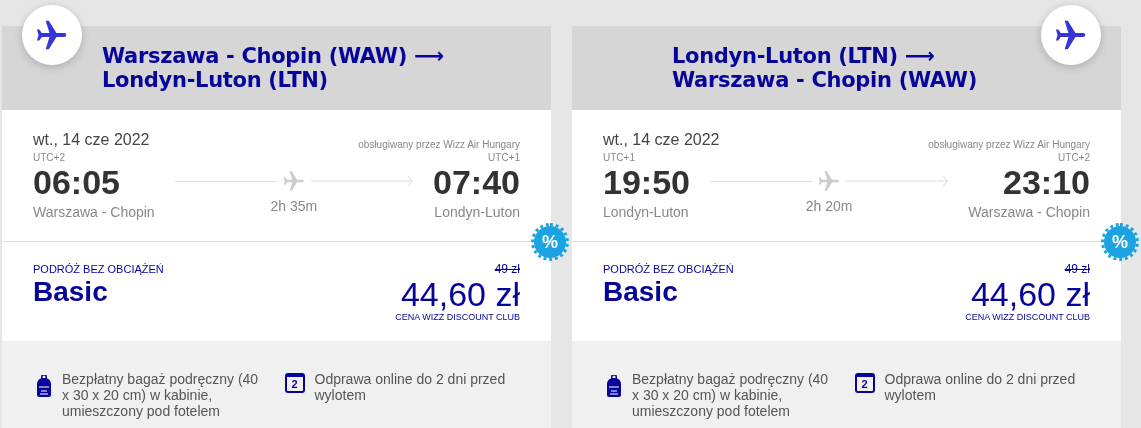 Image resolution: width=1141 pixels, height=428 pixels. I want to click on departure-time: 06:05, so click(76, 182).